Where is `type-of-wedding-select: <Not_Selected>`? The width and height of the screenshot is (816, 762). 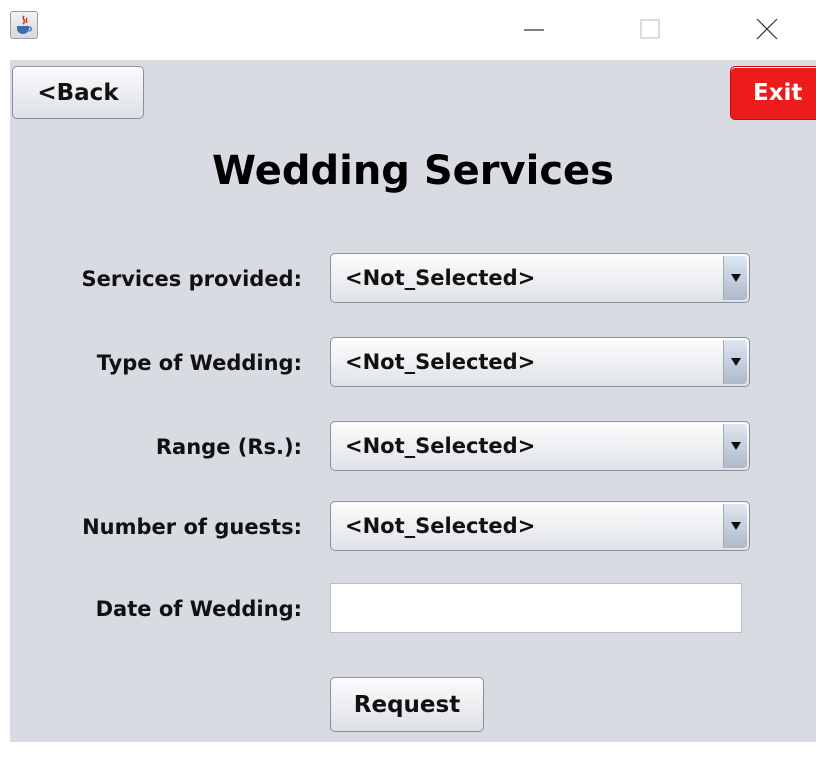
type-of-wedding-select: <Not_Selected> is located at coordinates (540, 362).